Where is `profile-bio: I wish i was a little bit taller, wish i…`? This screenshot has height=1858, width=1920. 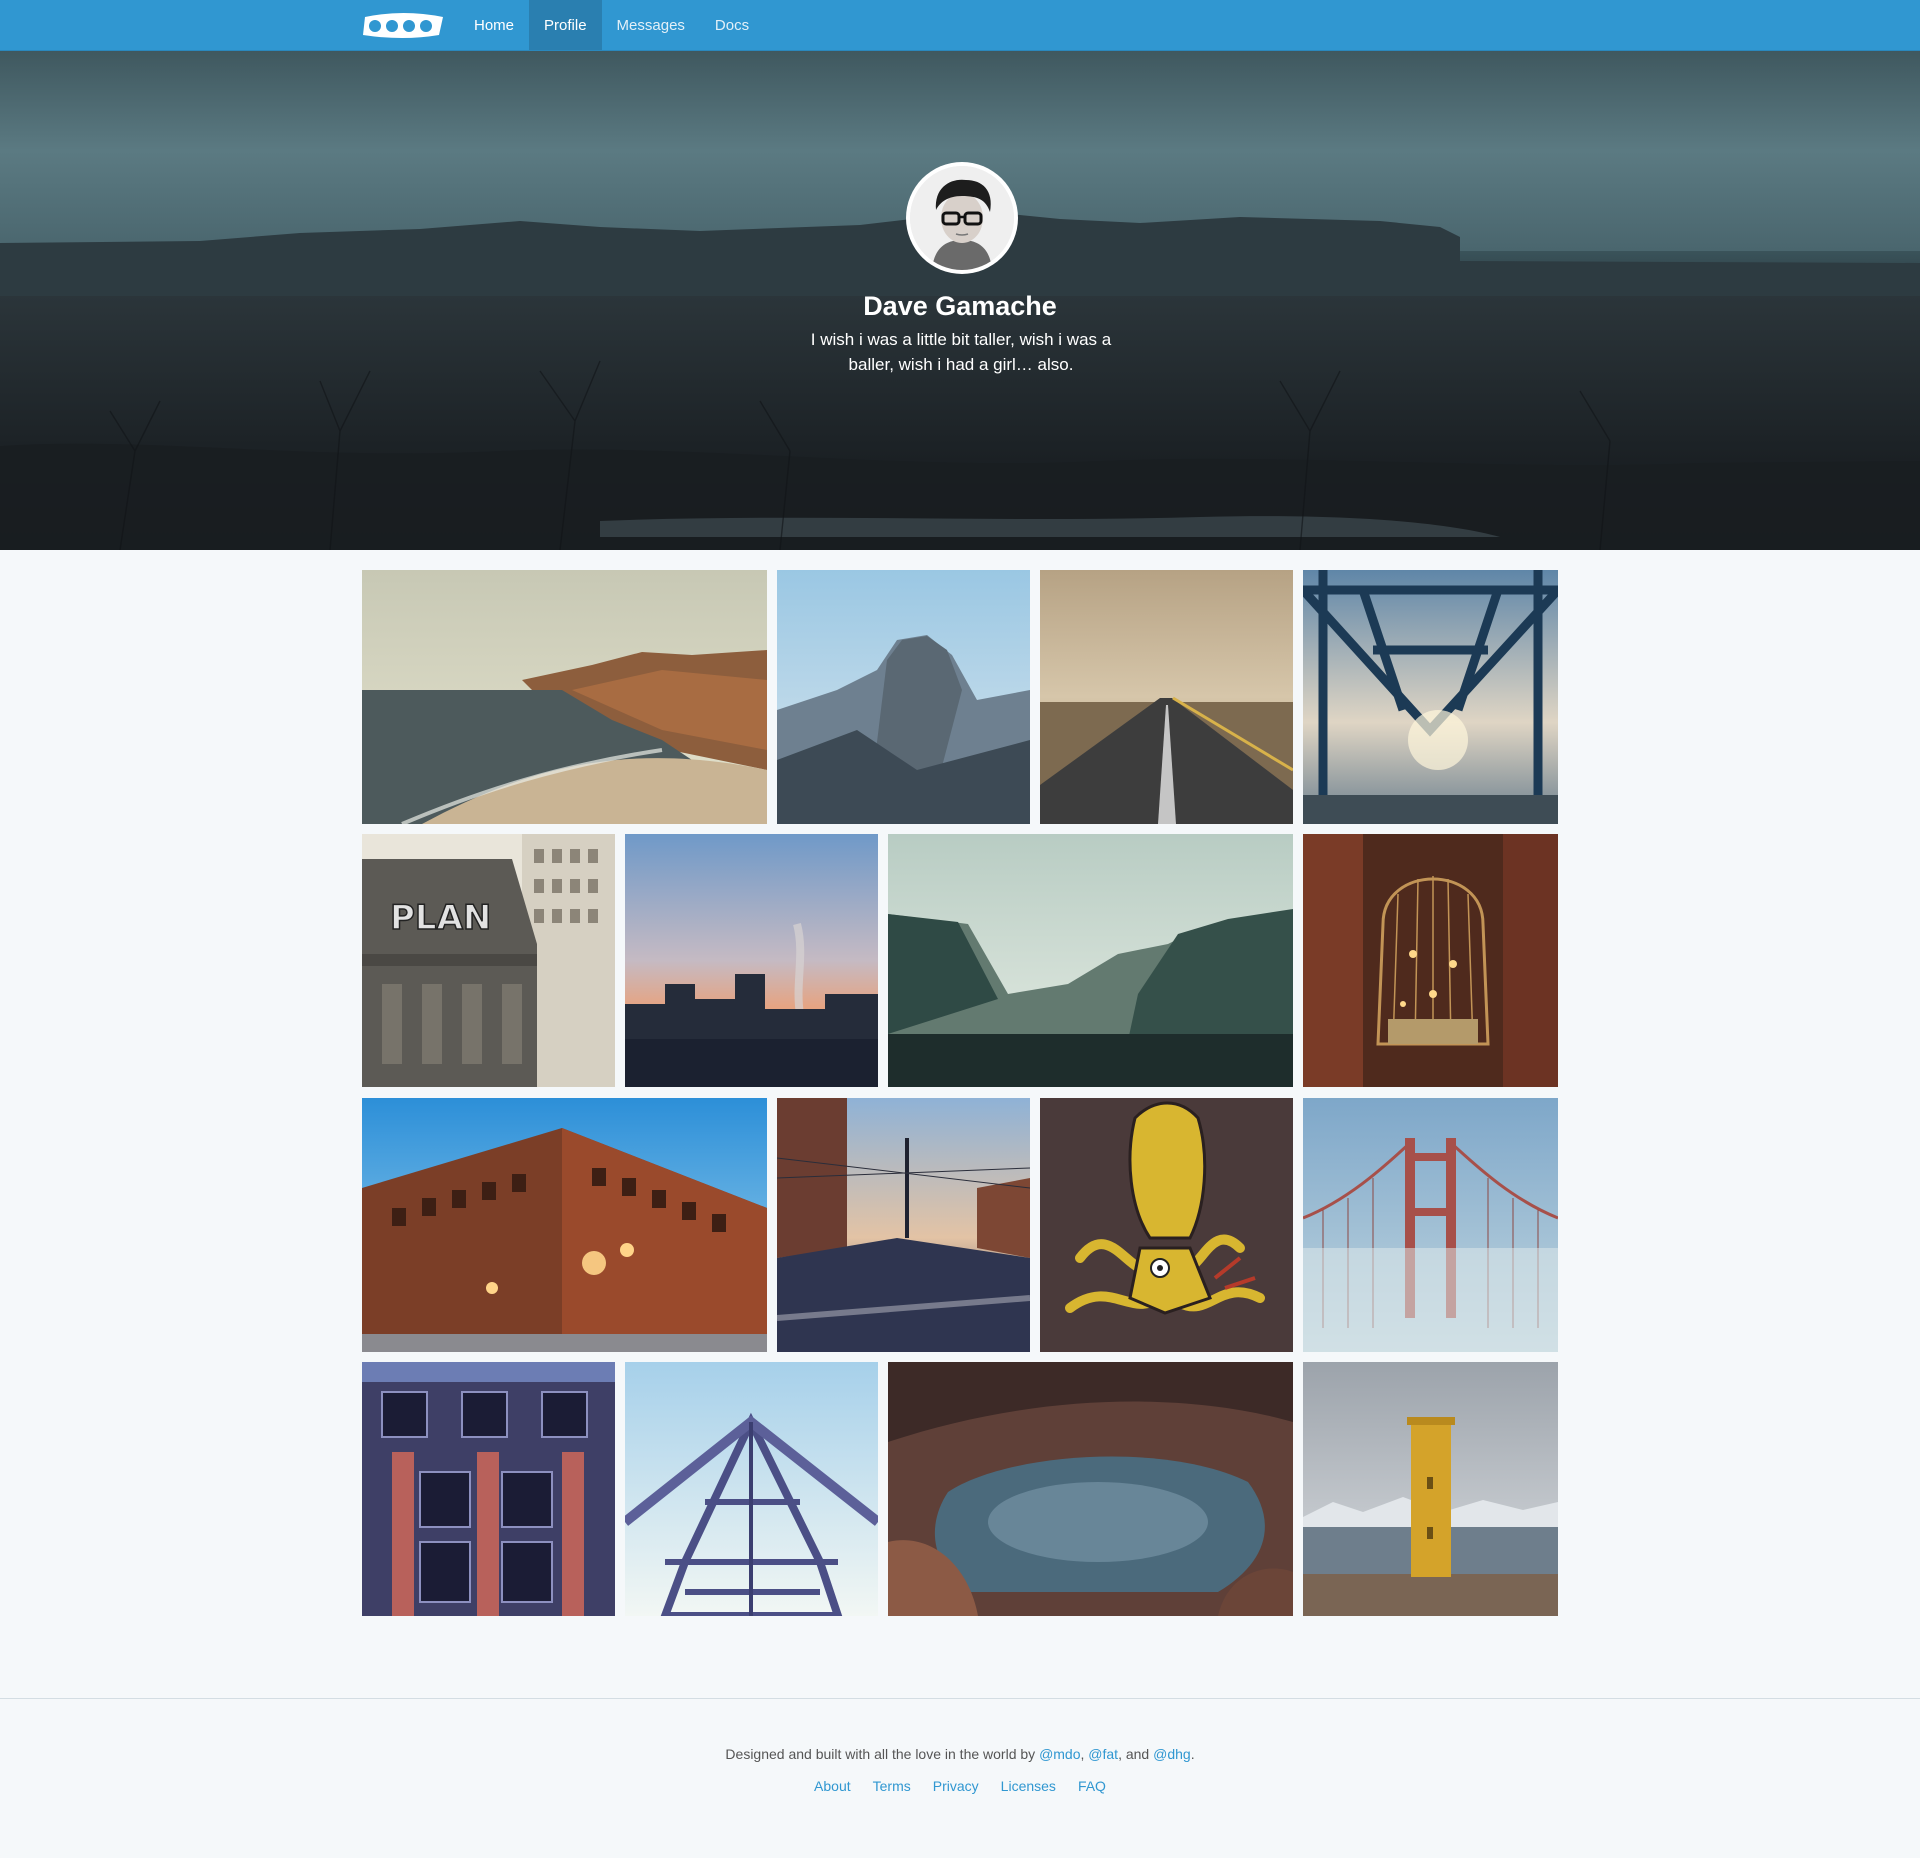
profile-bio: I wish i was a little bit taller, wish i… is located at coordinates (961, 352).